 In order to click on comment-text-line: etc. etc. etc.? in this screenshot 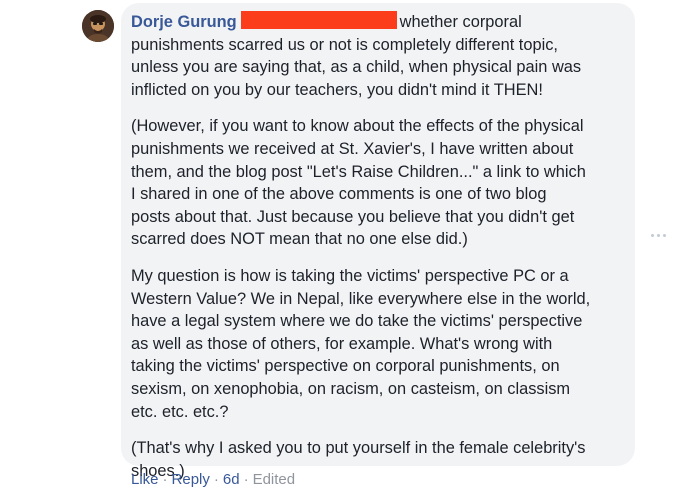, I will do `click(180, 411)`.